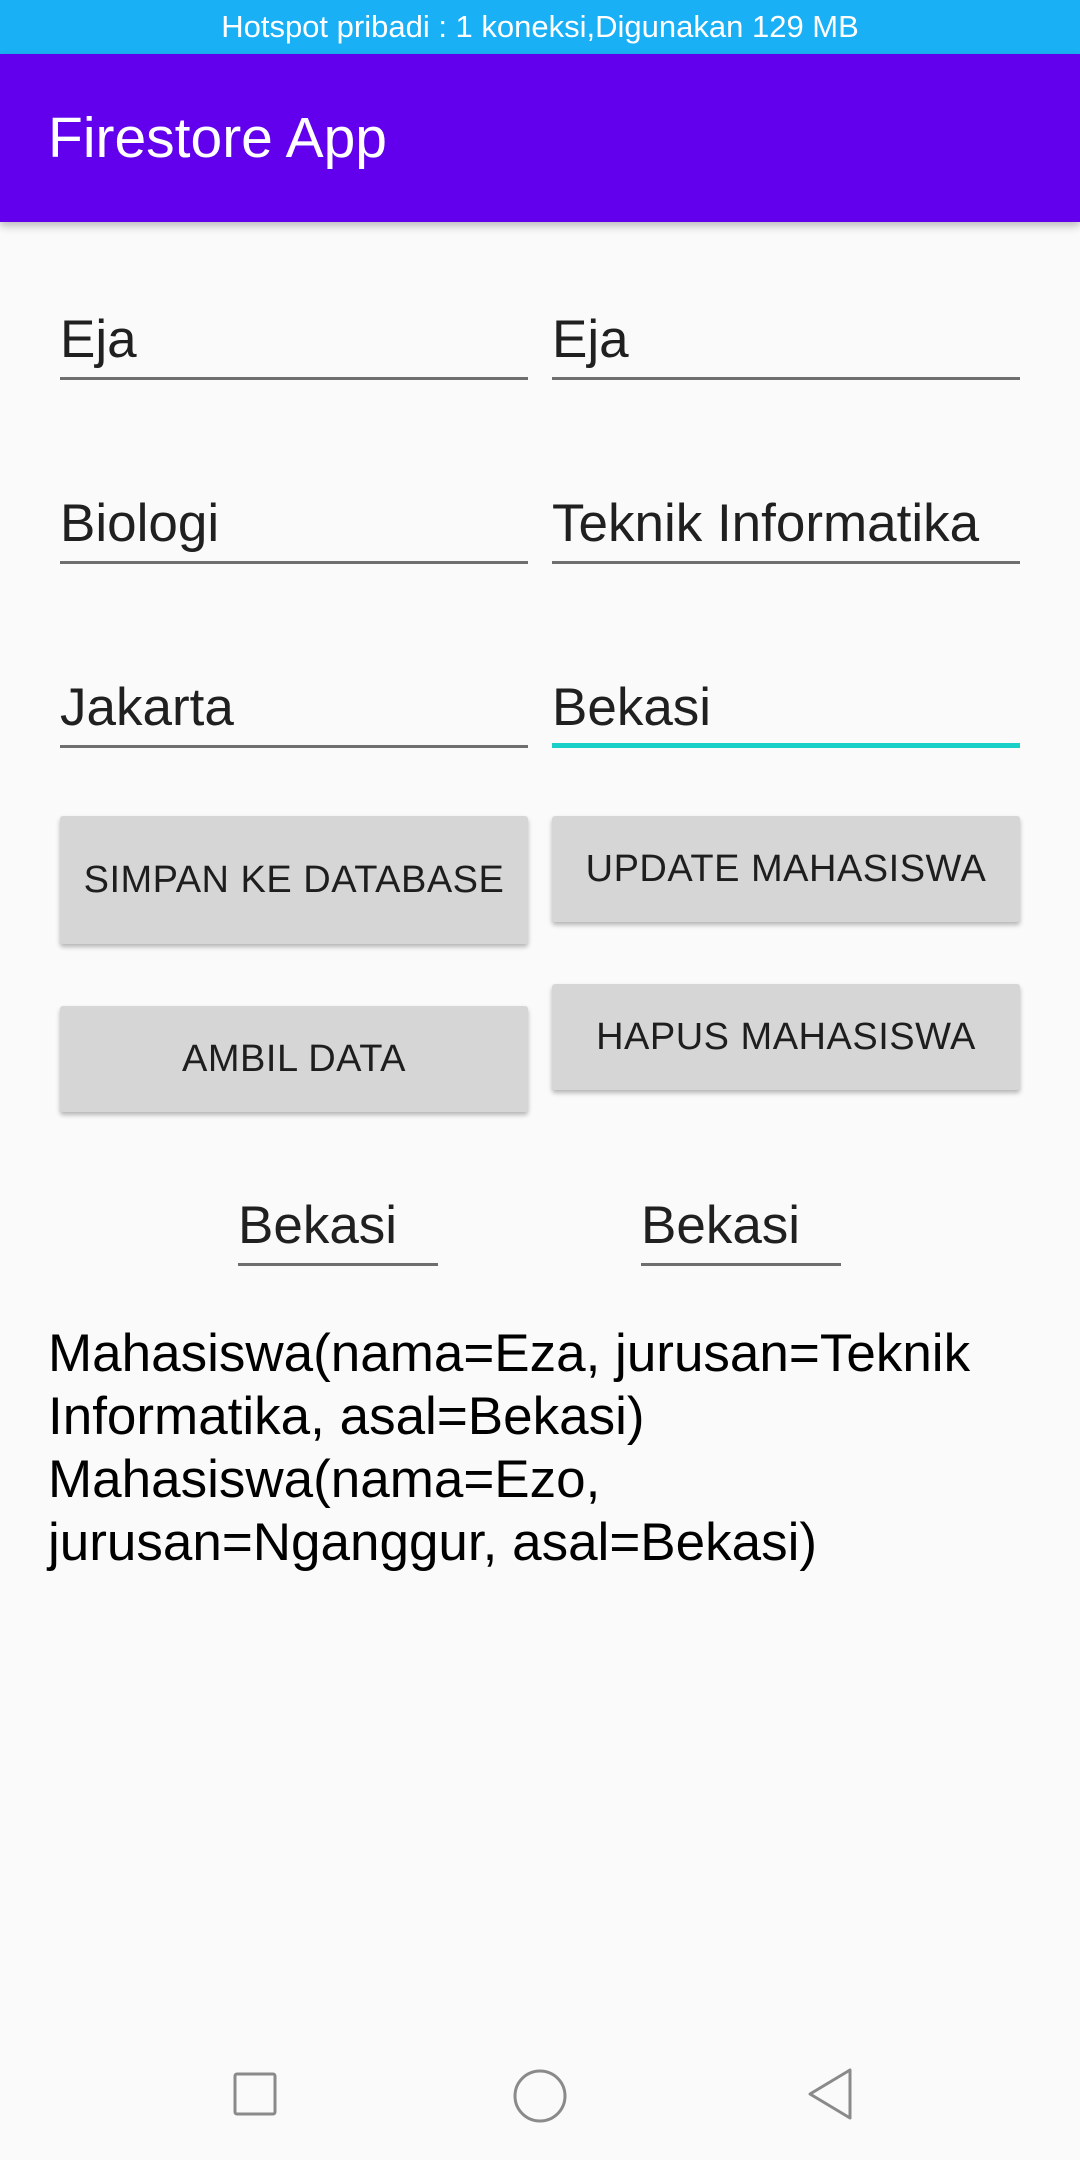 This screenshot has width=1080, height=2160. Describe the element at coordinates (318, 1225) in the screenshot. I see `filter-input-left-value: Bekasi` at that location.